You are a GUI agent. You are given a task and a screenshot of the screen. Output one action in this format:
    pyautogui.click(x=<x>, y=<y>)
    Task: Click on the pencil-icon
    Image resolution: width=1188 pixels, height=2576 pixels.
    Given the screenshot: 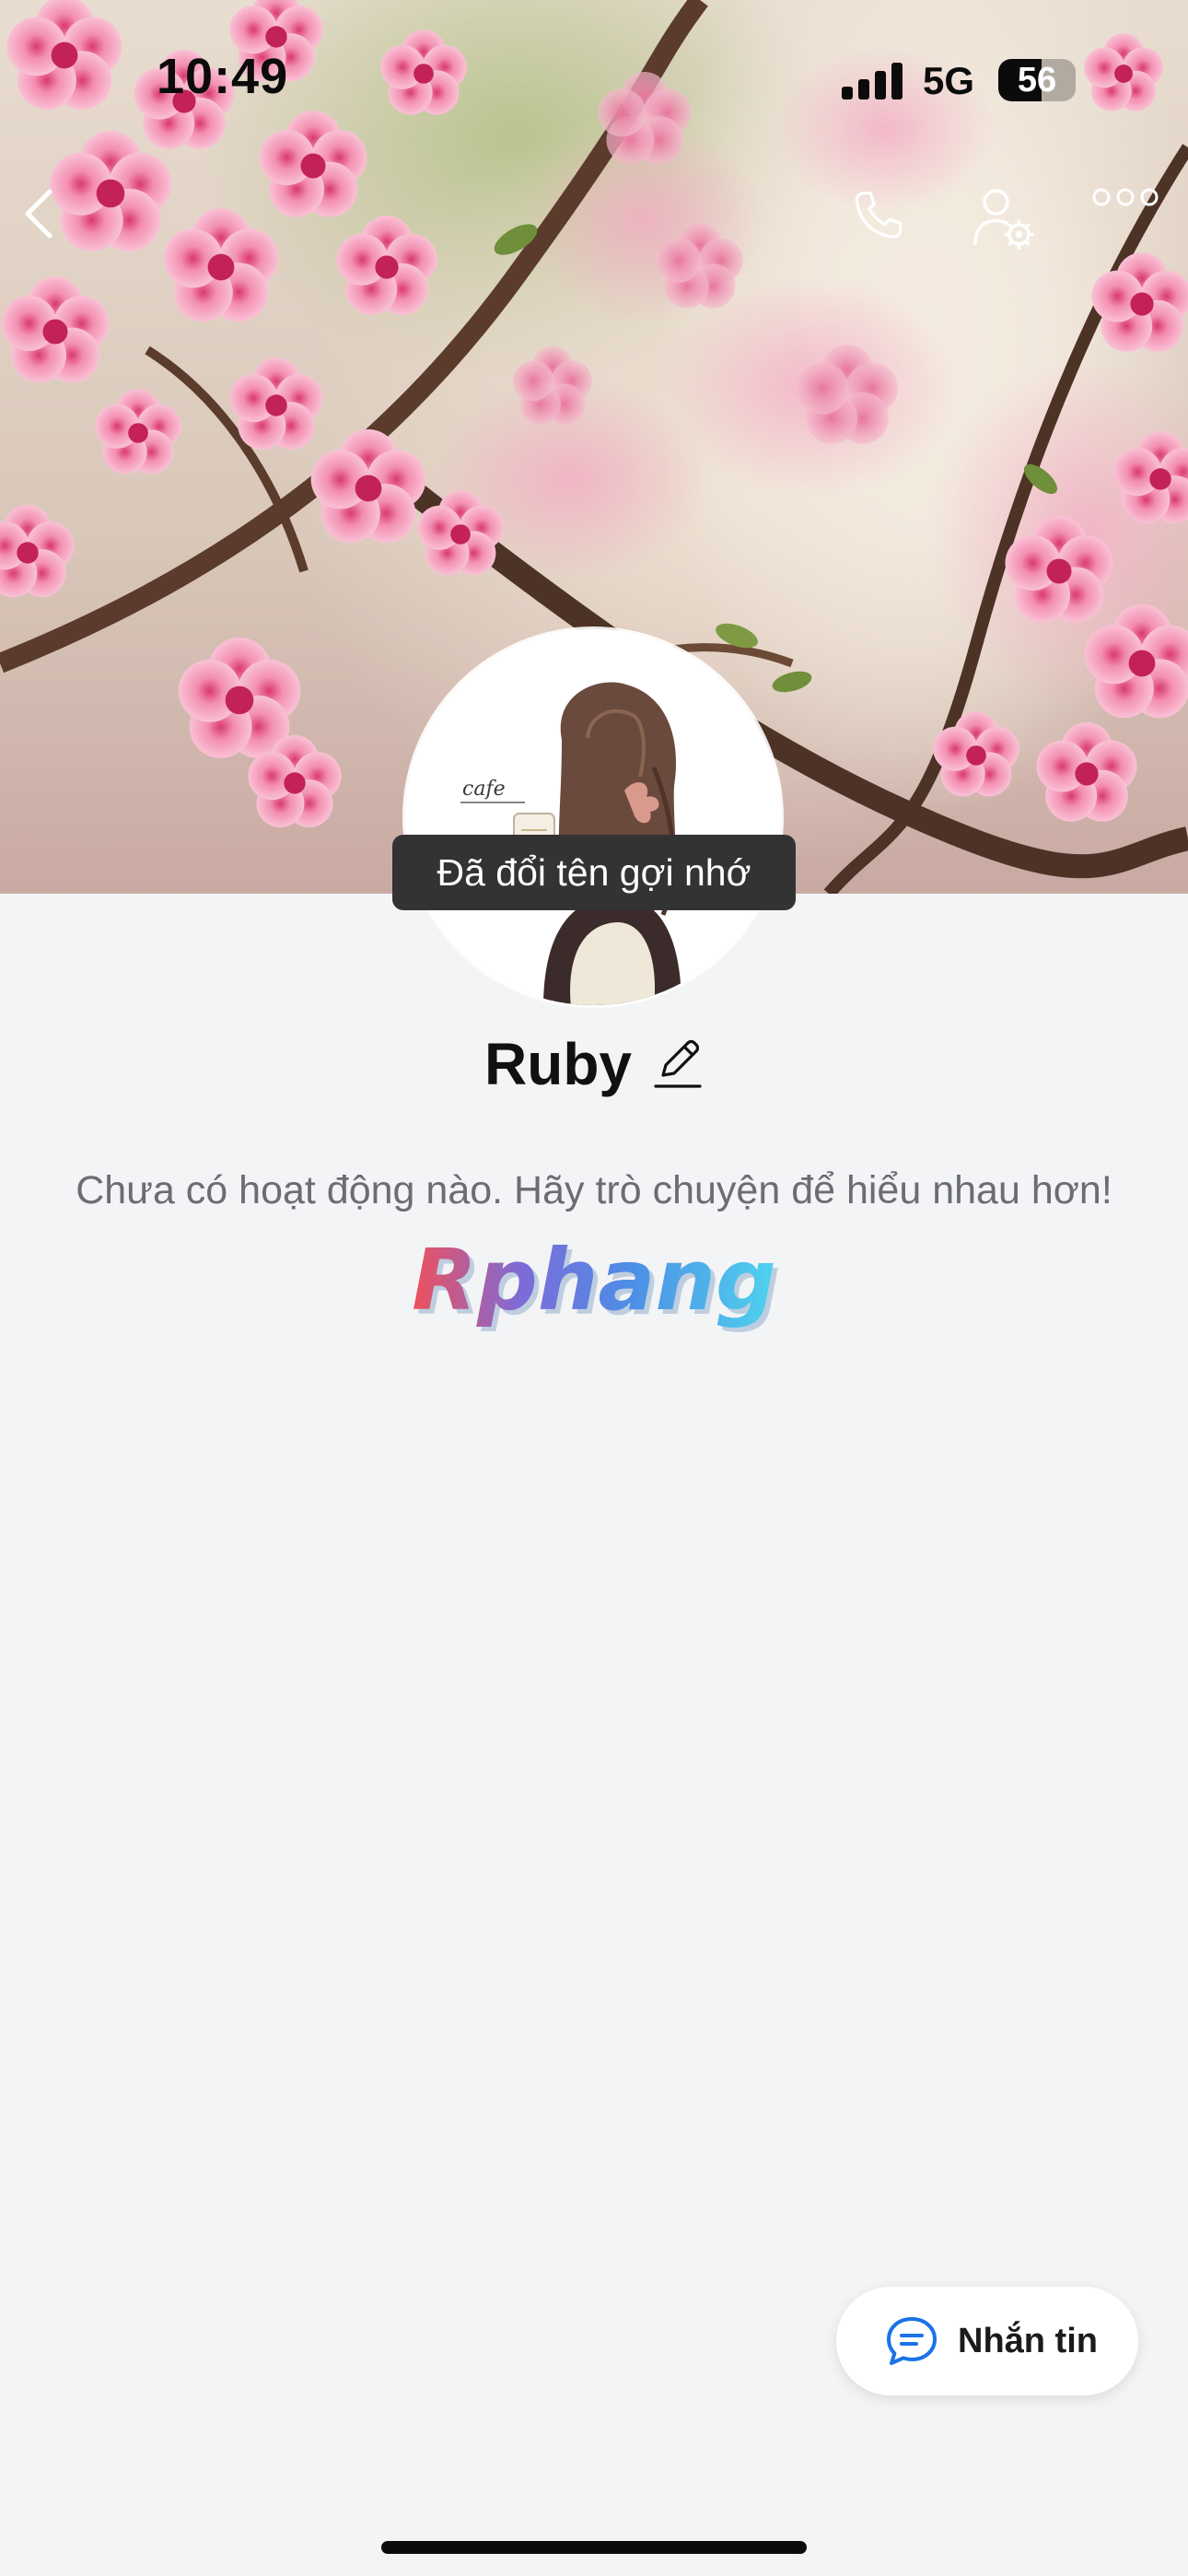 What is the action you would take?
    pyautogui.click(x=678, y=1063)
    